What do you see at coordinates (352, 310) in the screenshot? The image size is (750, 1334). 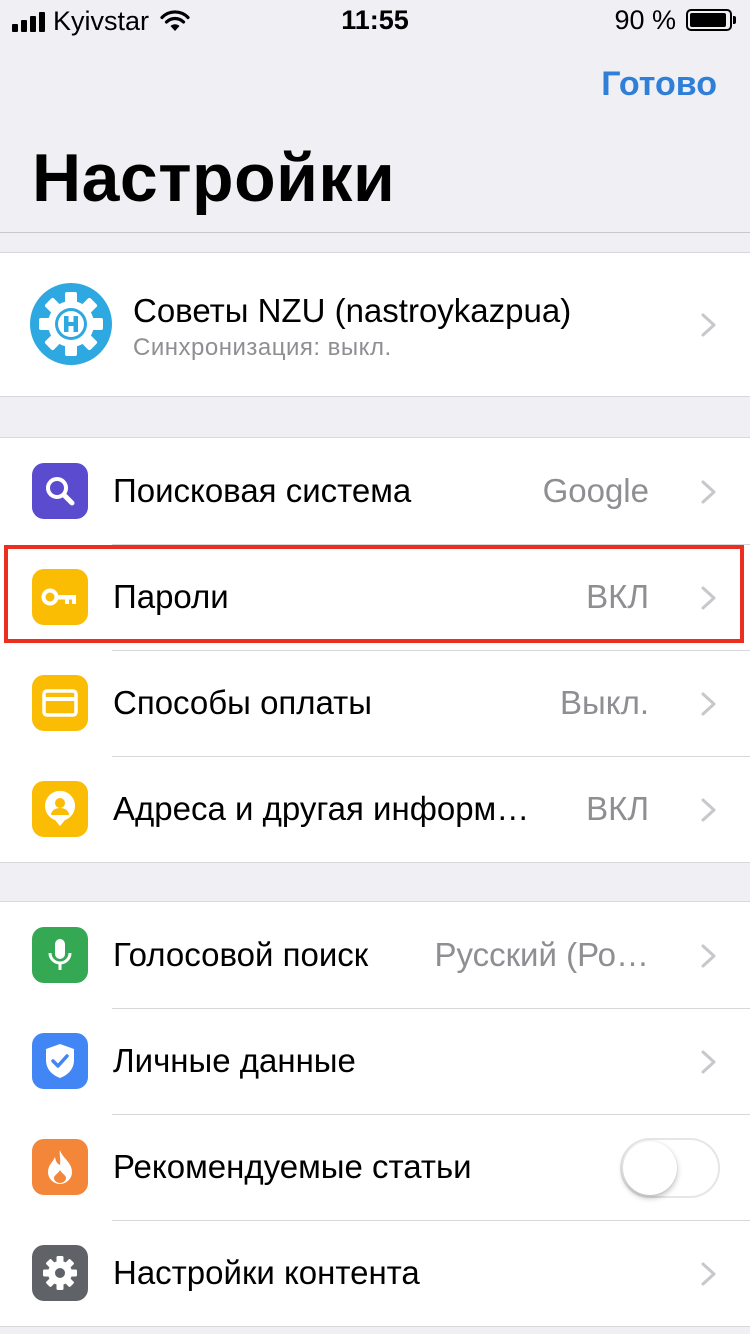 I see `account-name: Советы NZU (nastroykazpua)` at bounding box center [352, 310].